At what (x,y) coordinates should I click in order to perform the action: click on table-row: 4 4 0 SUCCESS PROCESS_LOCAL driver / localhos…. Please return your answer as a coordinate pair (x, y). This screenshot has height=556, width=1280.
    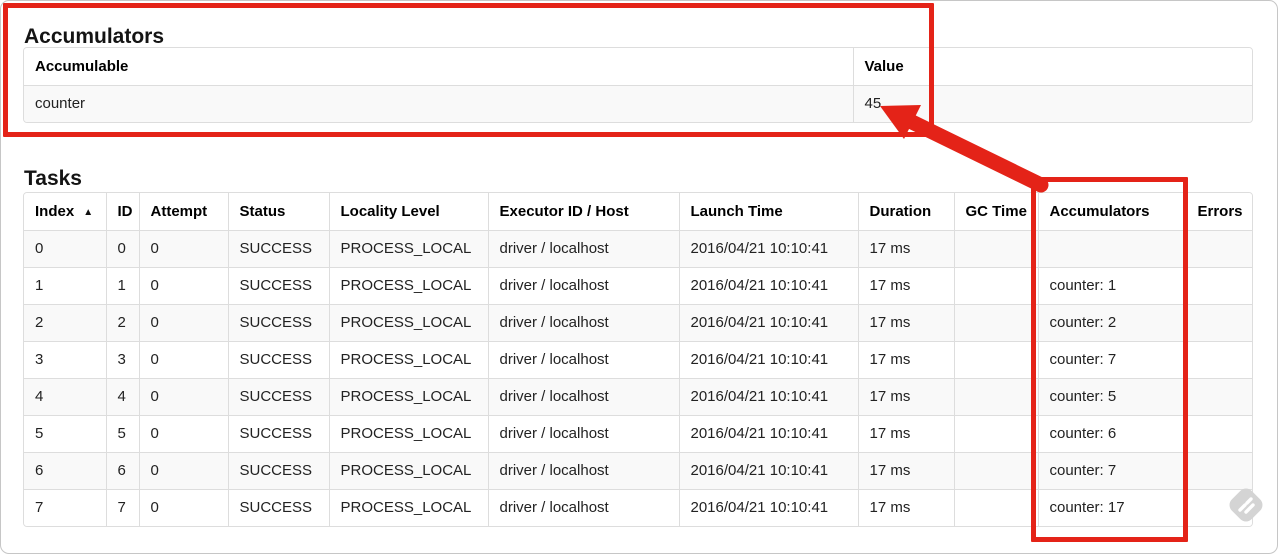
    Looking at the image, I should click on (638, 397).